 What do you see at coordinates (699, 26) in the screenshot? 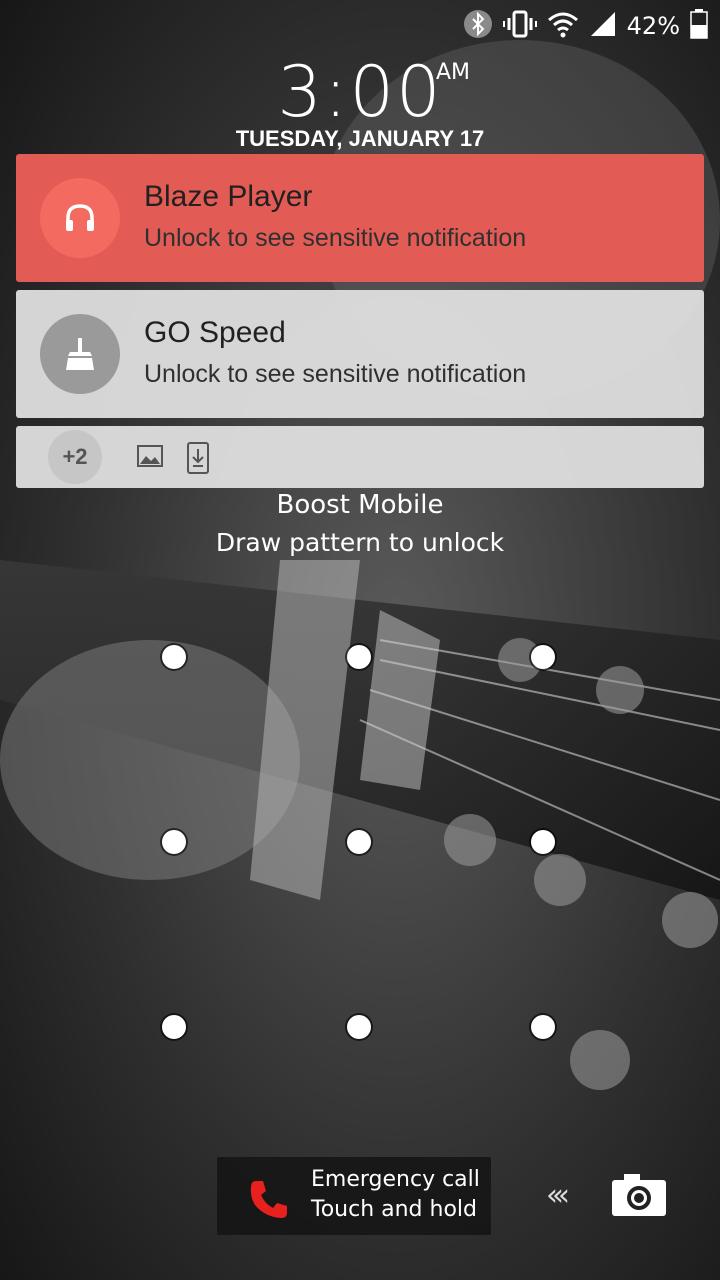
I see `battery-icon` at bounding box center [699, 26].